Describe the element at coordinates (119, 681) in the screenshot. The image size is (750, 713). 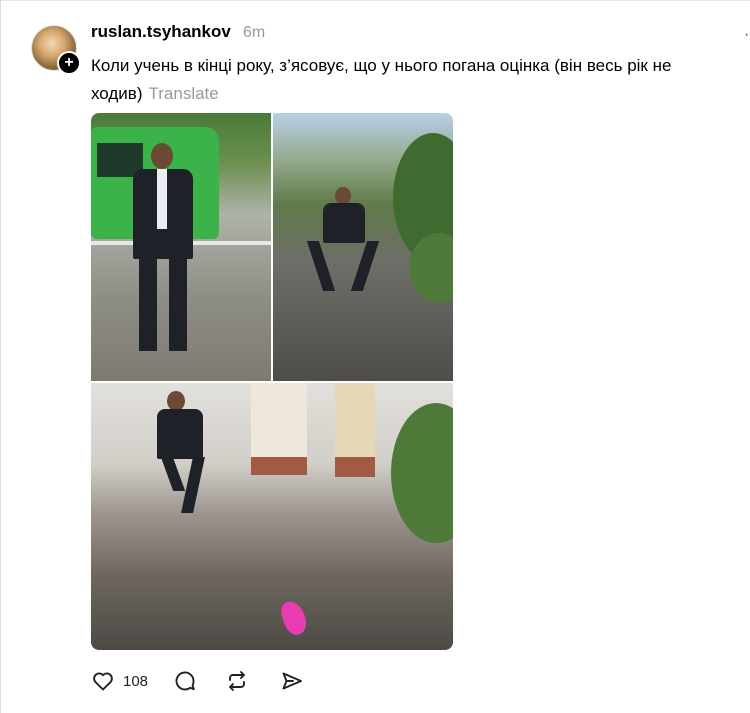
I see `like-button: 108` at that location.